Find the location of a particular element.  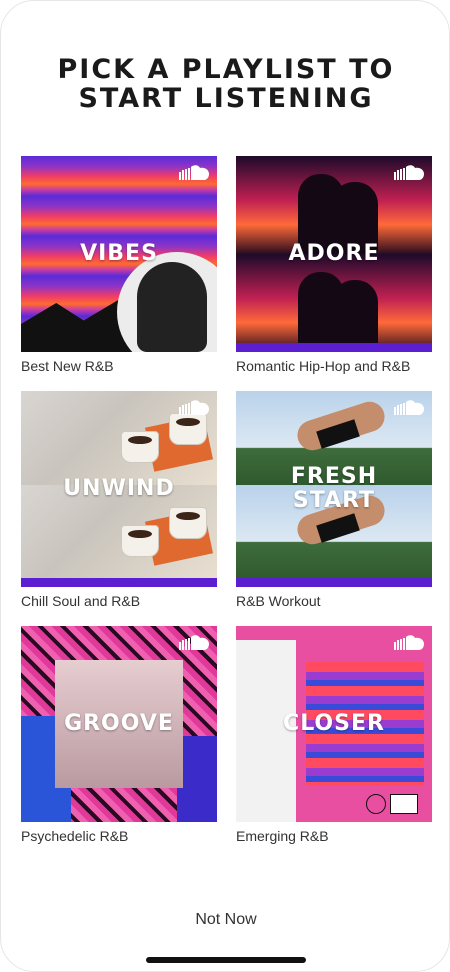

playlist-tile-best-new-rnb: VIBES Best New R&B is located at coordinates (119, 265).